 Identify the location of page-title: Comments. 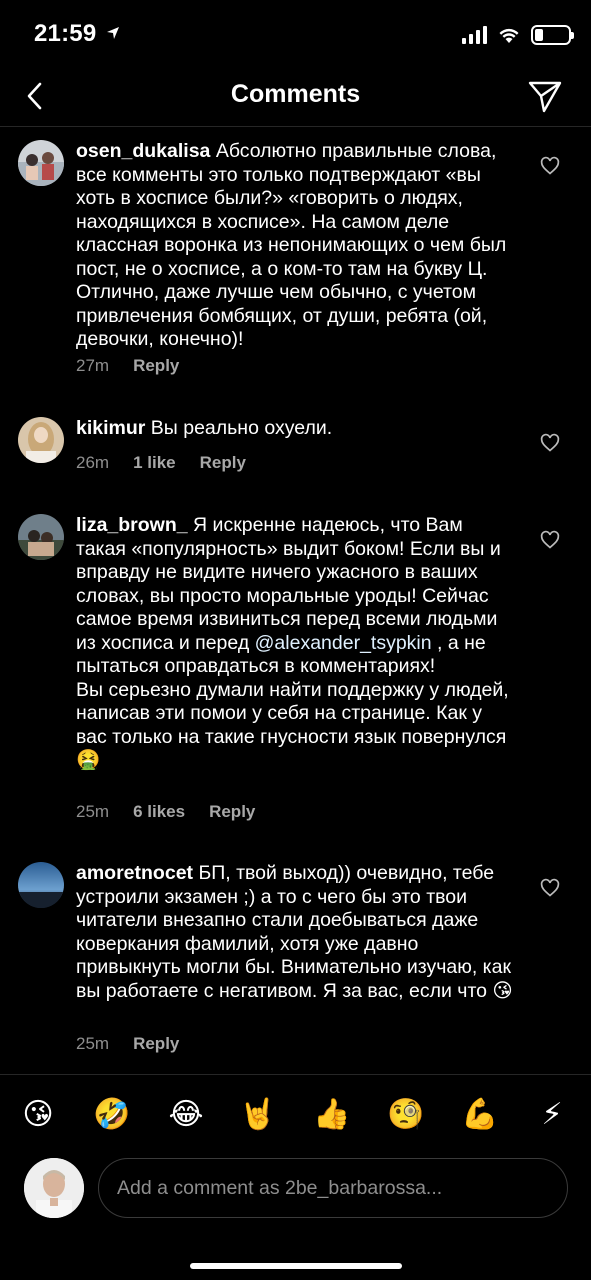
(295, 94).